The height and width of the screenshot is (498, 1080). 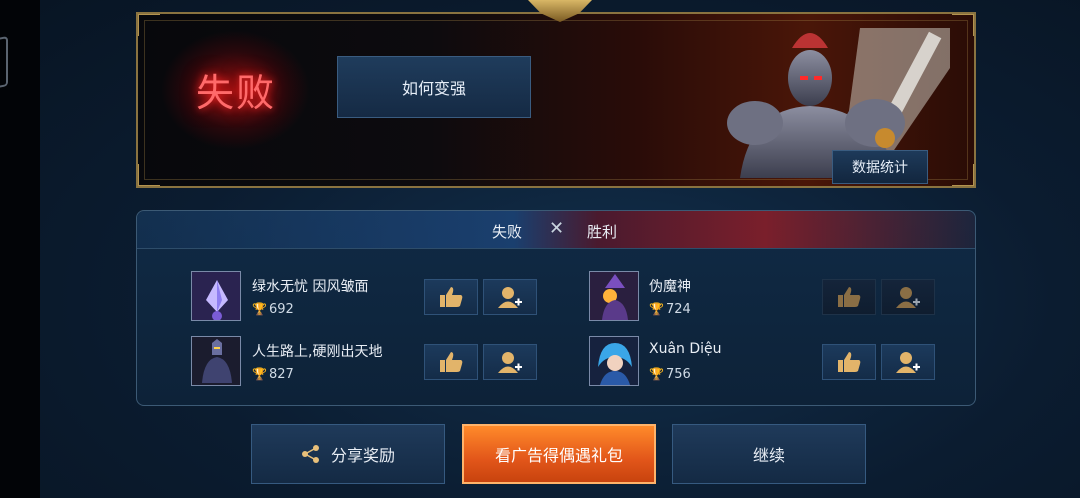 What do you see at coordinates (310, 454) in the screenshot?
I see `share-icon` at bounding box center [310, 454].